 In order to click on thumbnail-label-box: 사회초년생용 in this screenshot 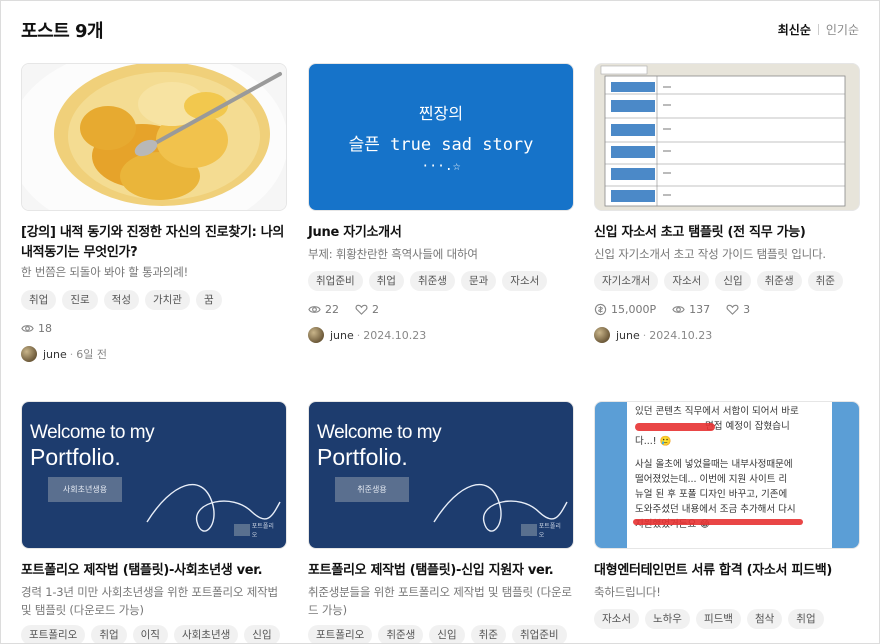, I will do `click(85, 489)`.